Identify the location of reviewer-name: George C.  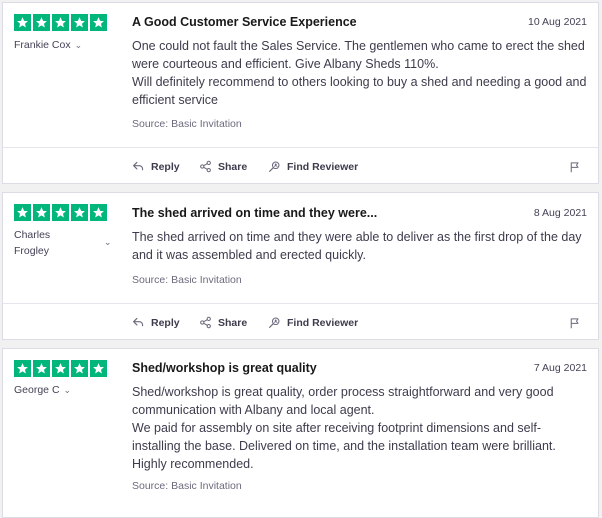
(37, 390).